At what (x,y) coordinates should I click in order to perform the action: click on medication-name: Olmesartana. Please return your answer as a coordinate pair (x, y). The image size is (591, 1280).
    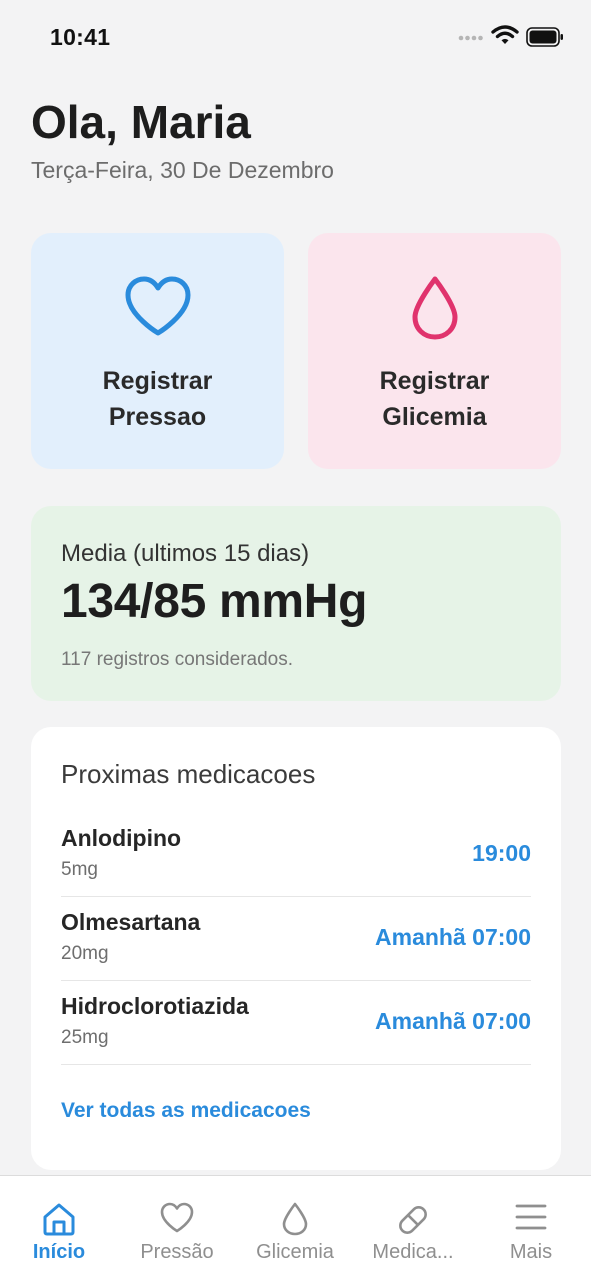
    Looking at the image, I should click on (131, 922).